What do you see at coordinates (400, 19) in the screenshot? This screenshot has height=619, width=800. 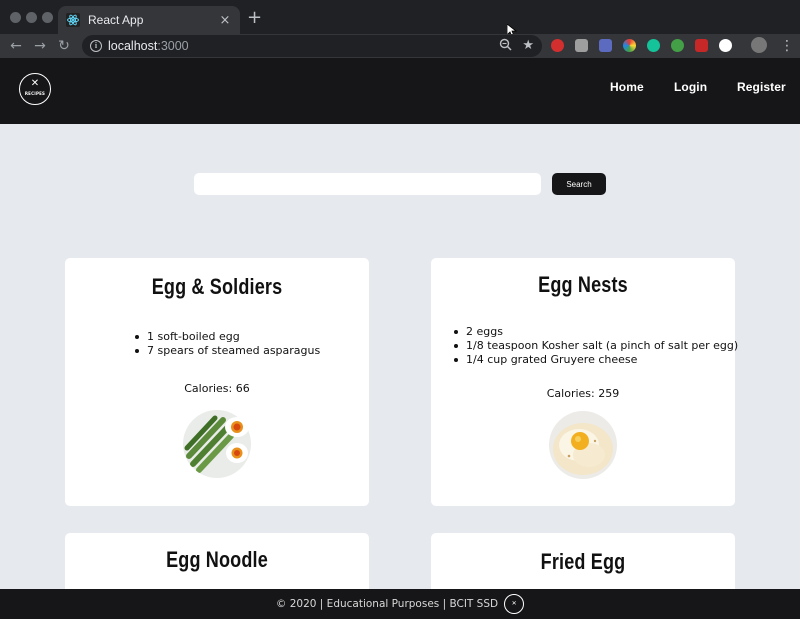 I see `browser-tab-bar: React App × +` at bounding box center [400, 19].